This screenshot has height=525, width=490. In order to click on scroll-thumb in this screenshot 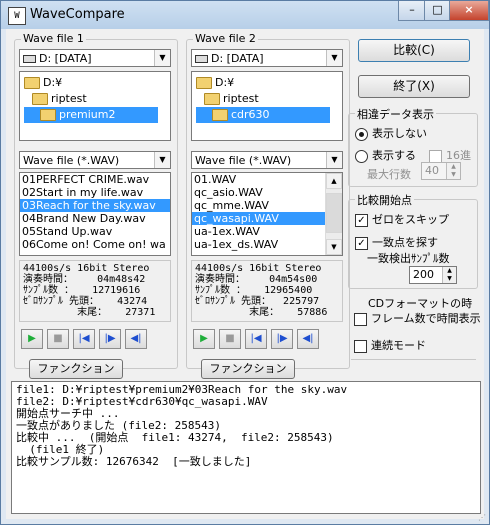, I will do `click(334, 213)`.